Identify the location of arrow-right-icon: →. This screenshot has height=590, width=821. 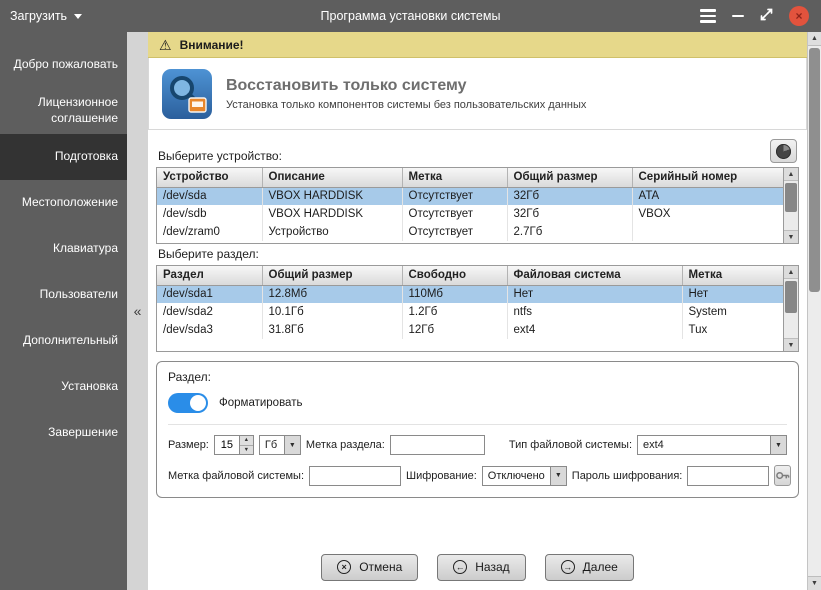
(567, 567).